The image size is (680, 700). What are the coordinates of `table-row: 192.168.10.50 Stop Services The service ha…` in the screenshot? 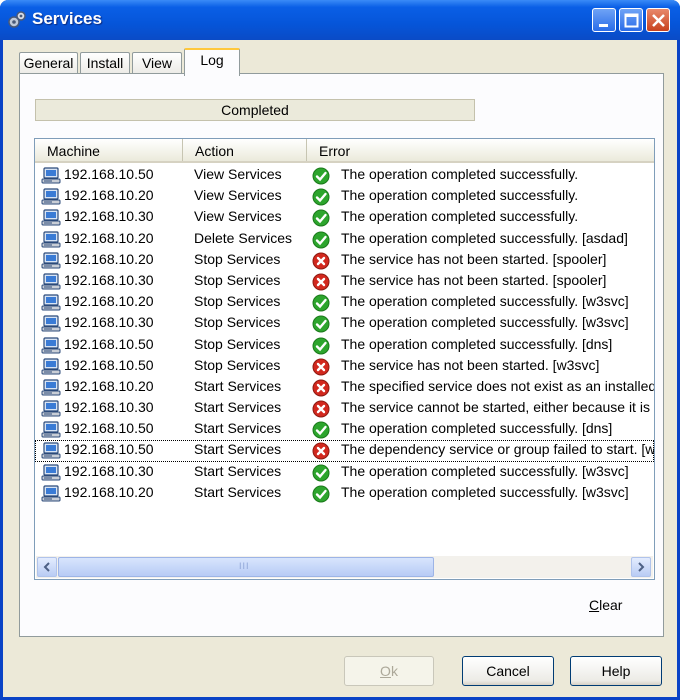 It's located at (344, 366).